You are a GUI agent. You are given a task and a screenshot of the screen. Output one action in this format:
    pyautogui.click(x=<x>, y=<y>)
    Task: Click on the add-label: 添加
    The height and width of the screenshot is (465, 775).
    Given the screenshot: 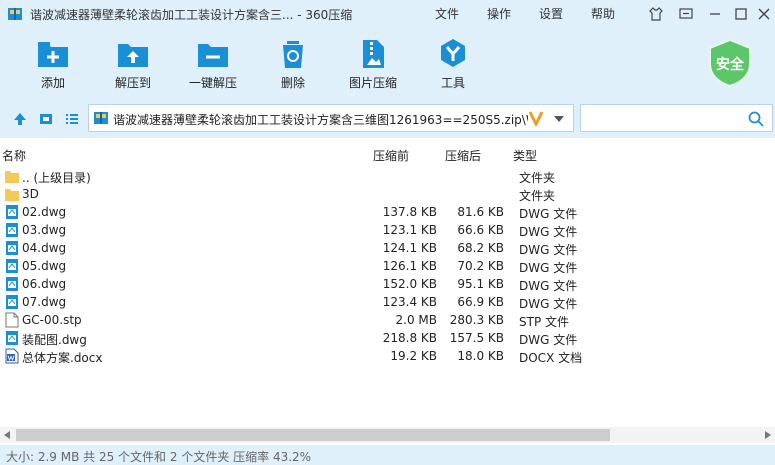 What is the action you would take?
    pyautogui.click(x=52, y=83)
    